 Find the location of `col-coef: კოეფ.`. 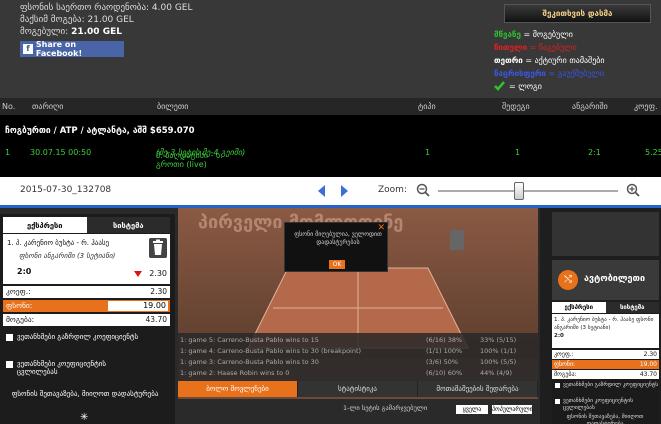

col-coef: კოეფ. is located at coordinates (646, 106).